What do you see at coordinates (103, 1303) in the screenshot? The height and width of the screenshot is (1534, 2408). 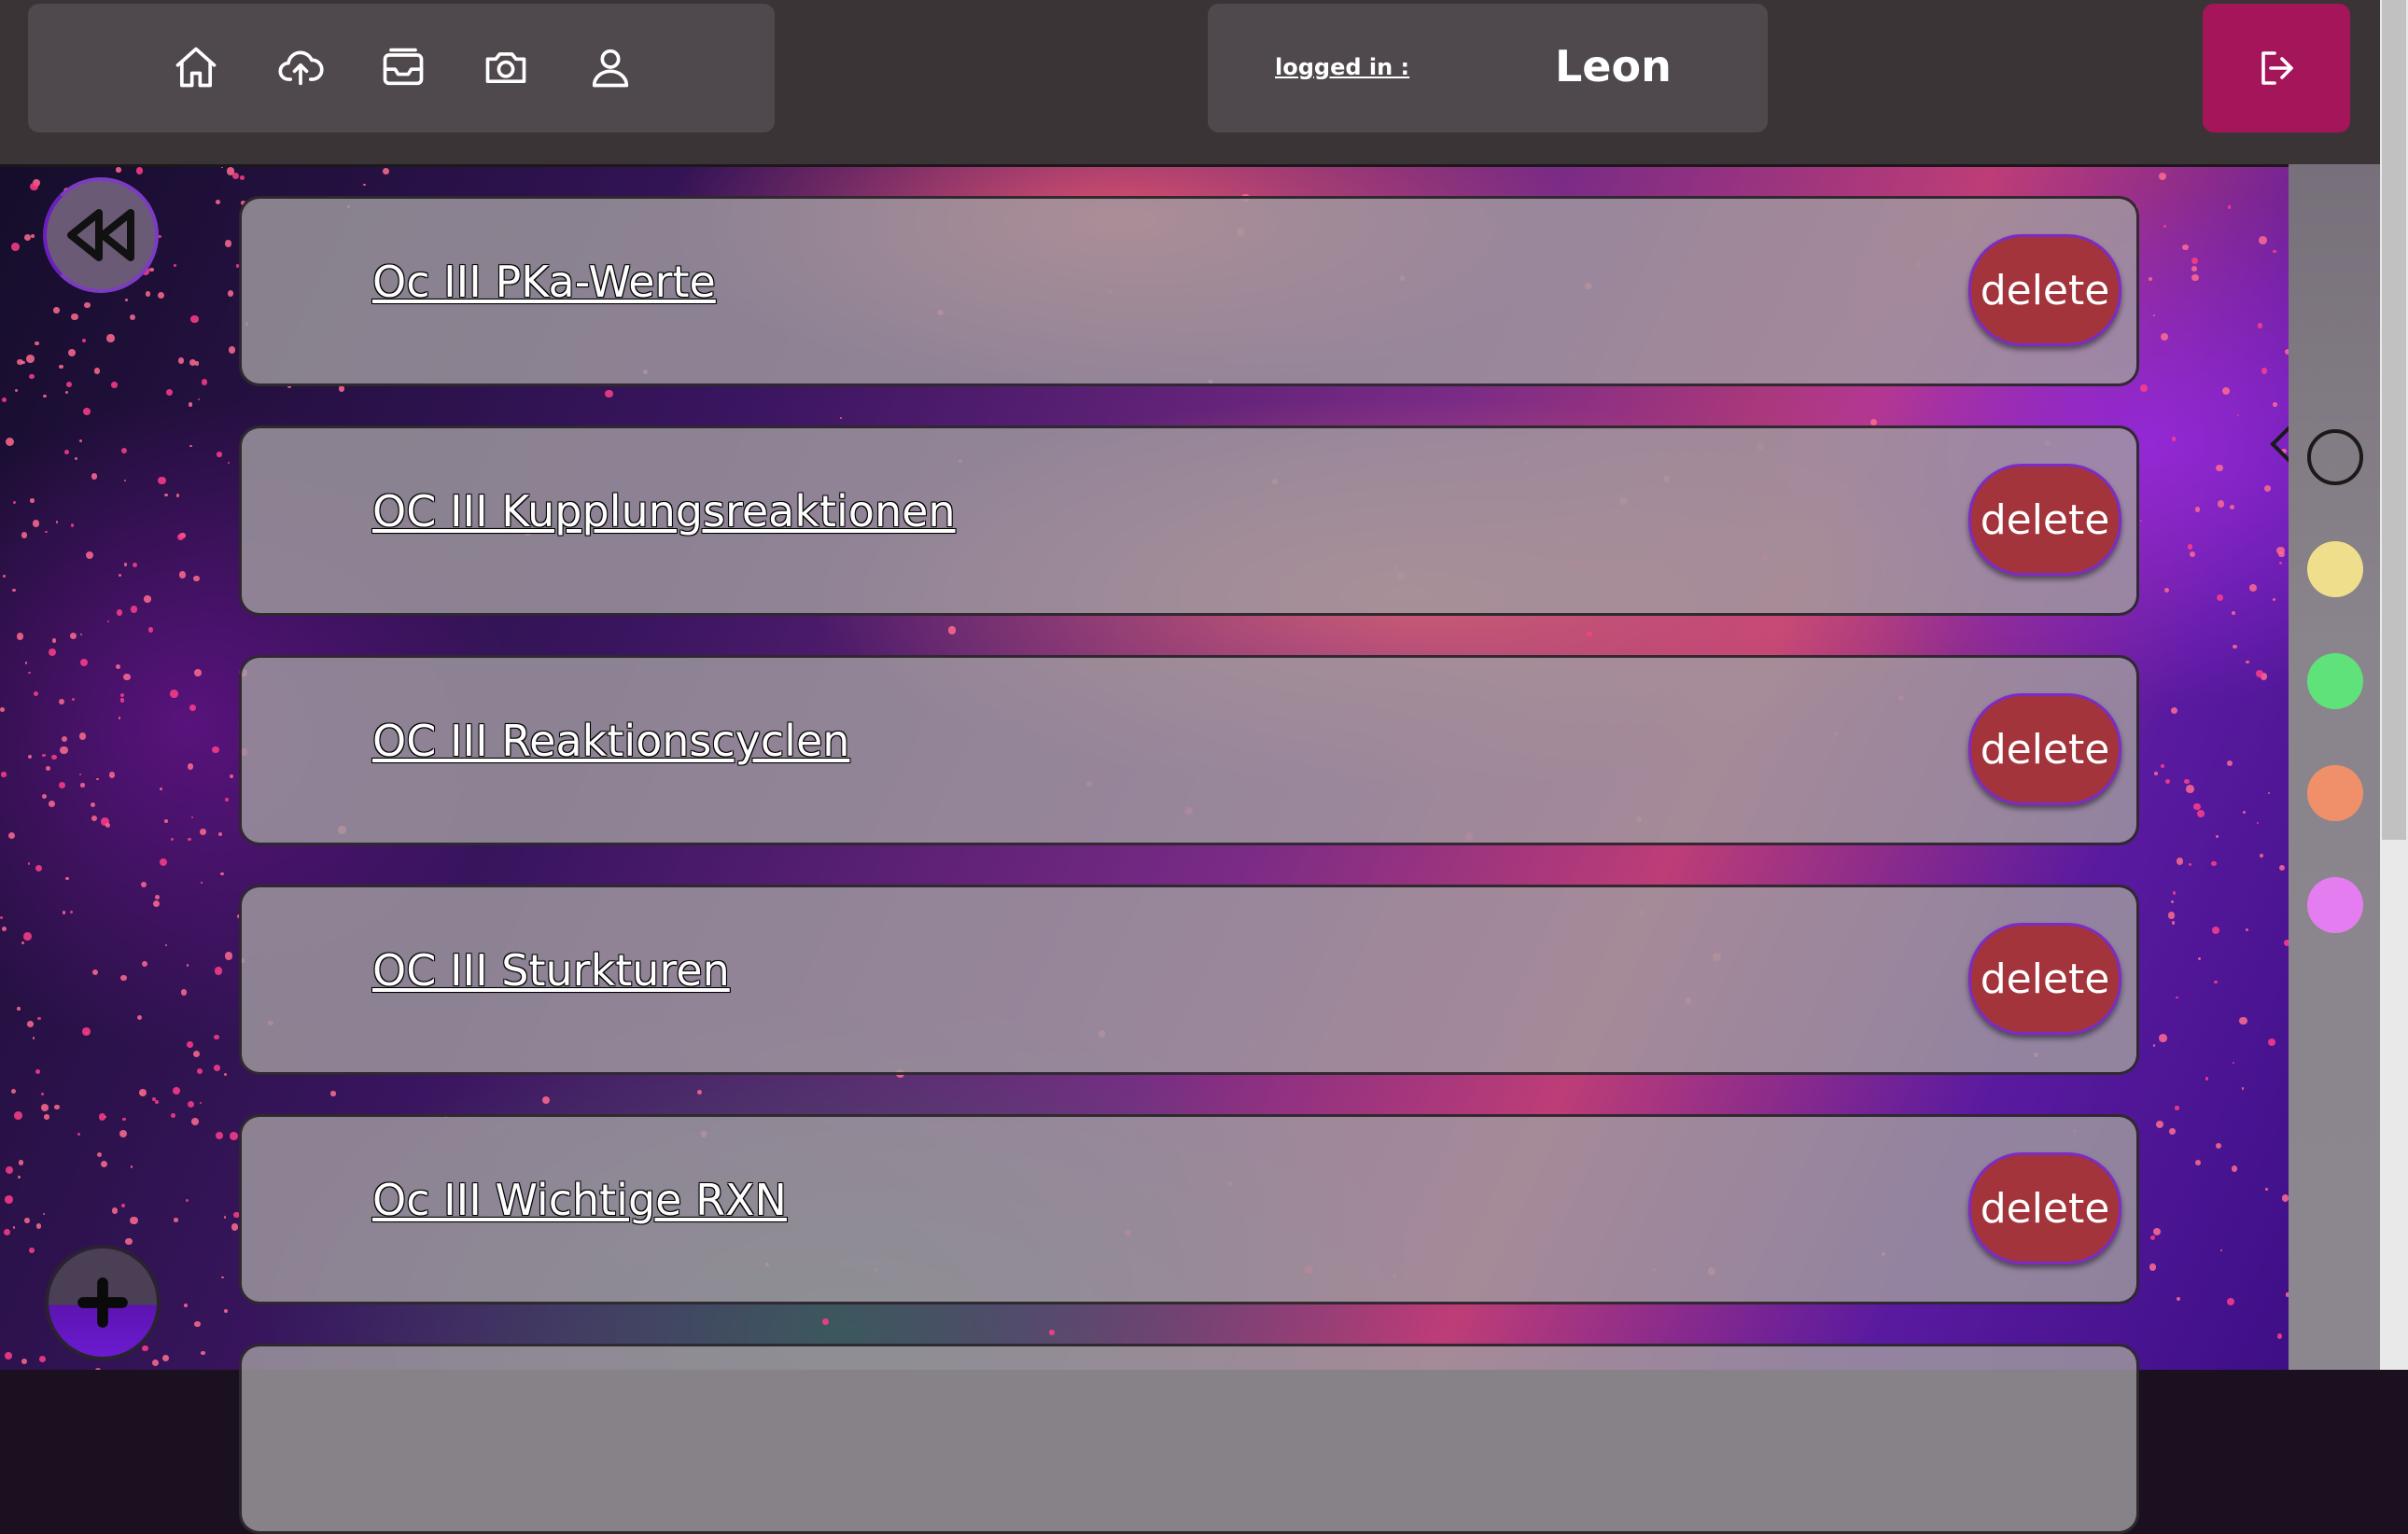 I see `add-document-button` at bounding box center [103, 1303].